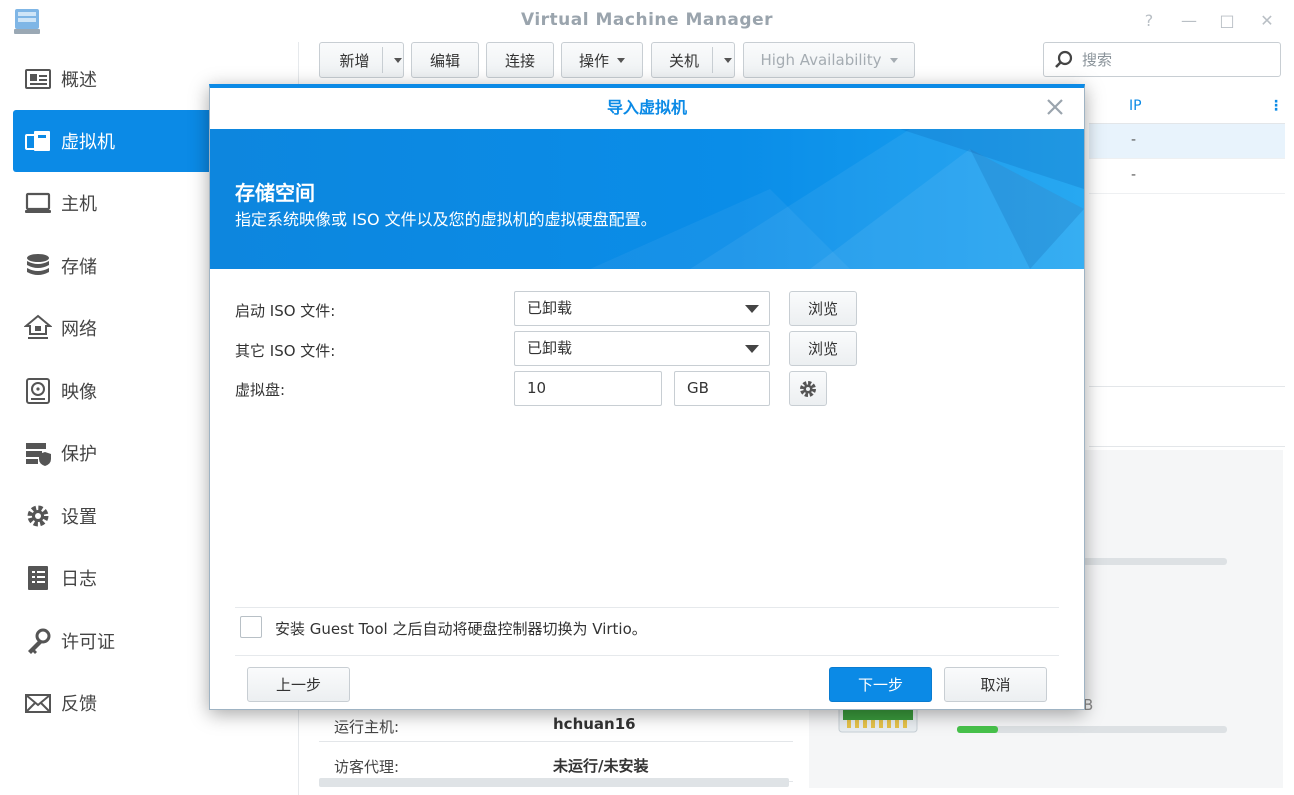 This screenshot has width=1294, height=795. Describe the element at coordinates (298, 684) in the screenshot. I see `previous-button: 上一步` at that location.